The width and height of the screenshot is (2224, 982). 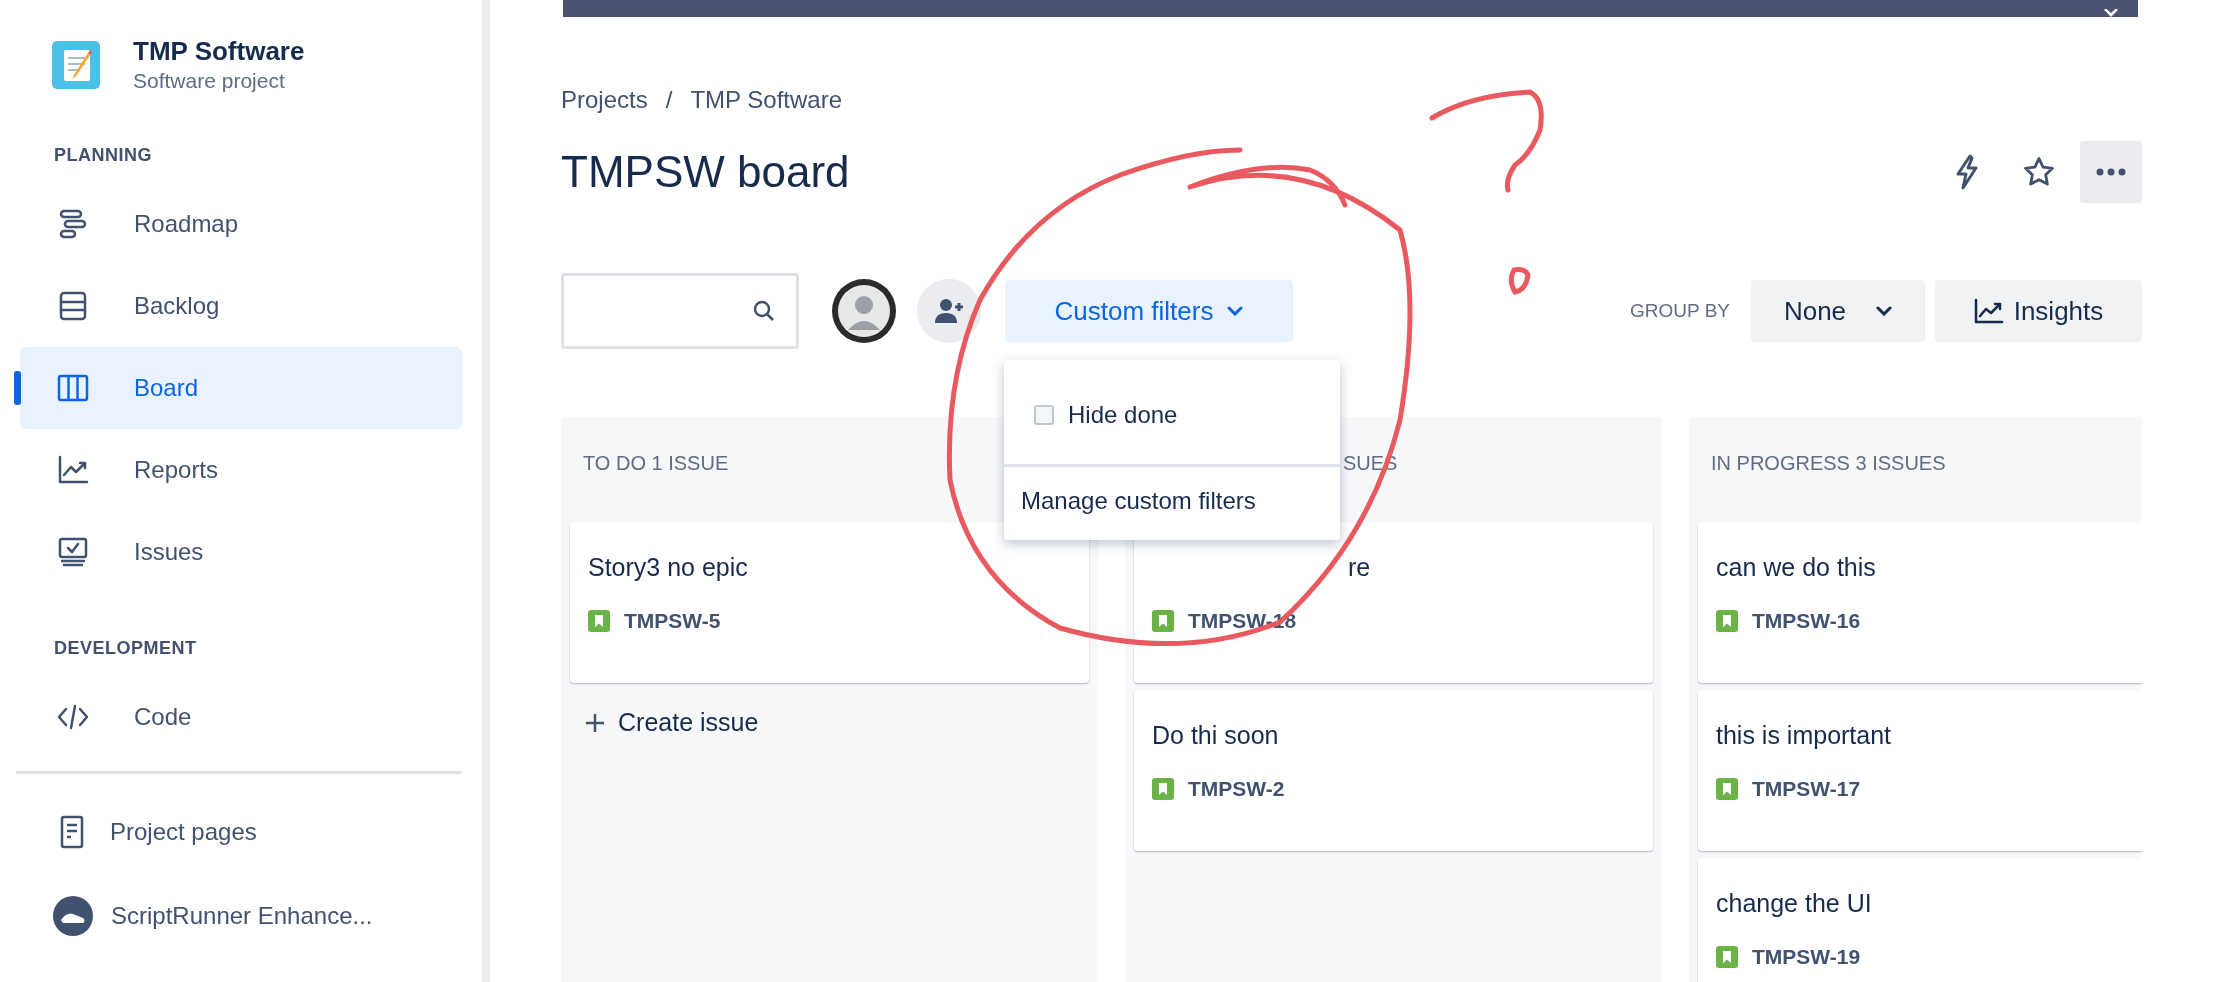 What do you see at coordinates (1988, 311) in the screenshot?
I see `chart-icon` at bounding box center [1988, 311].